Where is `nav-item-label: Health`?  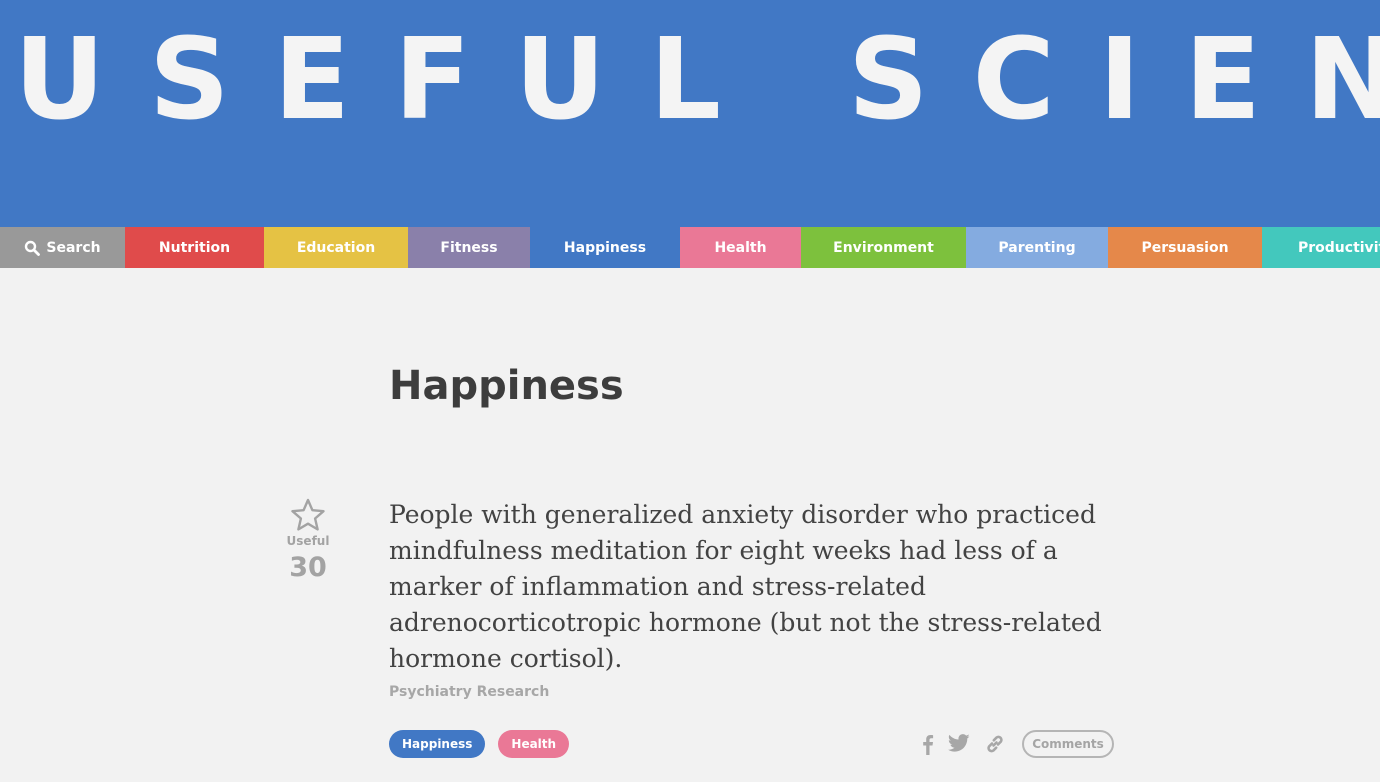
nav-item-label: Health is located at coordinates (740, 247).